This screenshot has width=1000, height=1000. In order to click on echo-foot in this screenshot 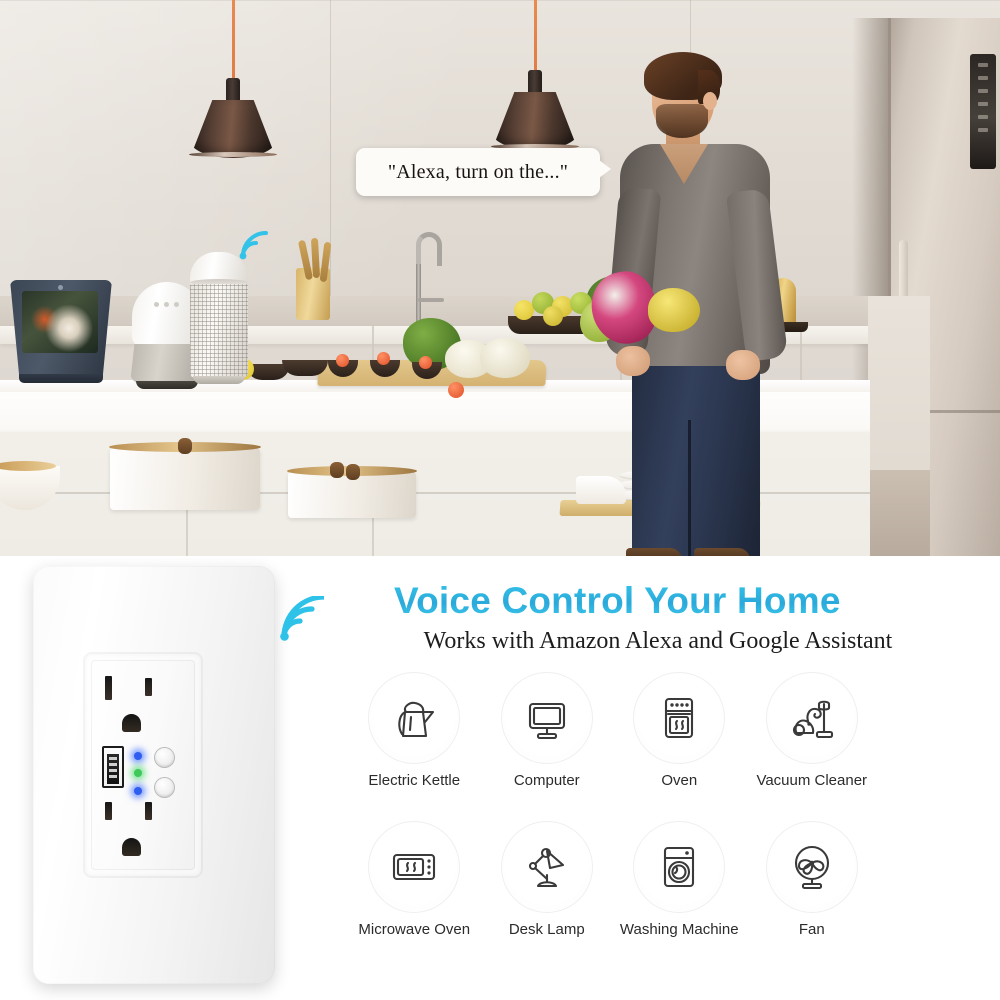, I will do `click(219, 380)`.